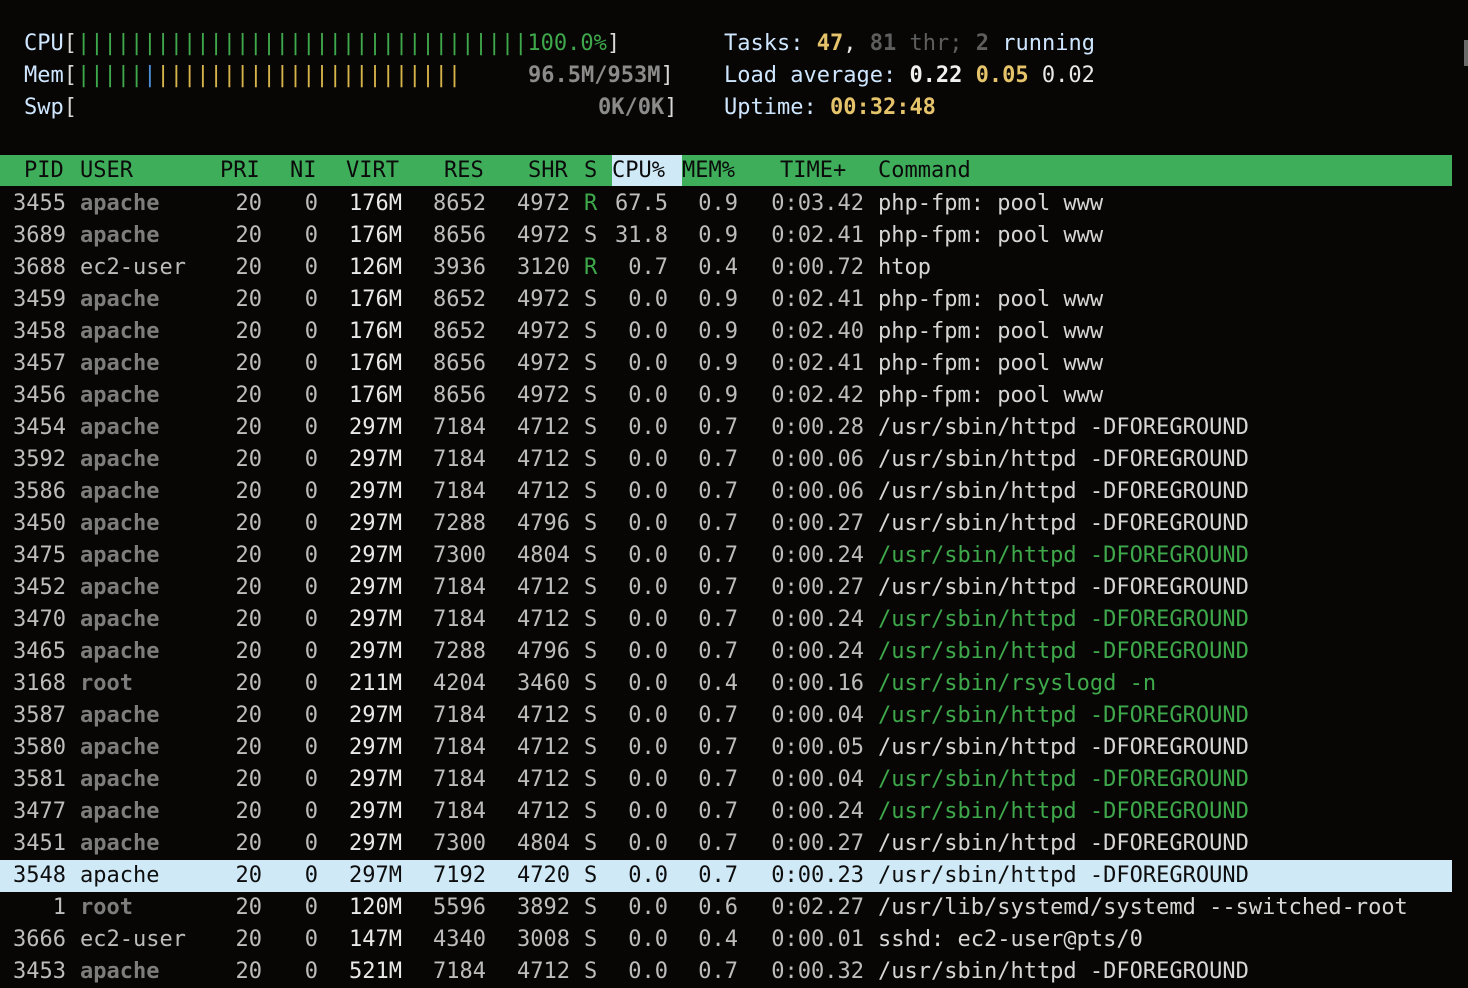  What do you see at coordinates (464, 170) in the screenshot?
I see `column-header-res: RES` at bounding box center [464, 170].